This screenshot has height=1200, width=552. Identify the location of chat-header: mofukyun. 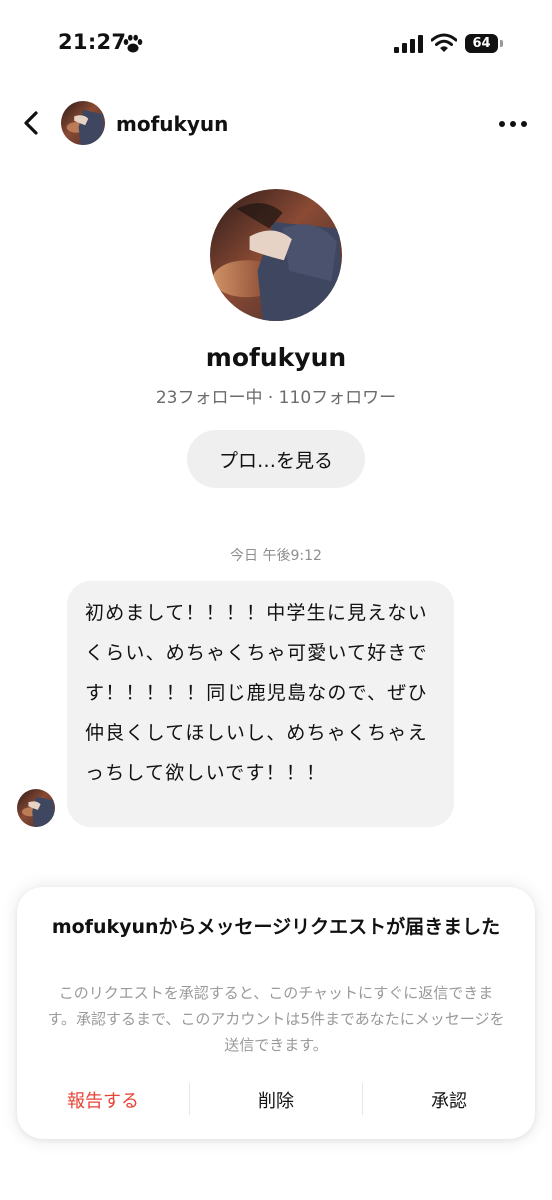
(276, 125).